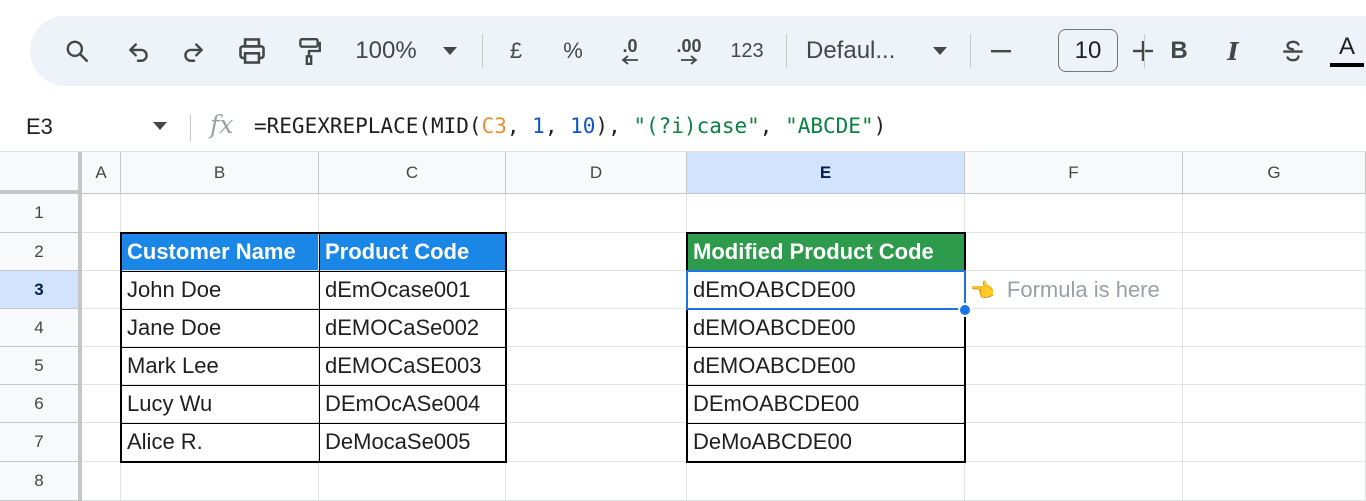 The height and width of the screenshot is (501, 1366). I want to click on cell-customer-name: Alice R., so click(220, 442).